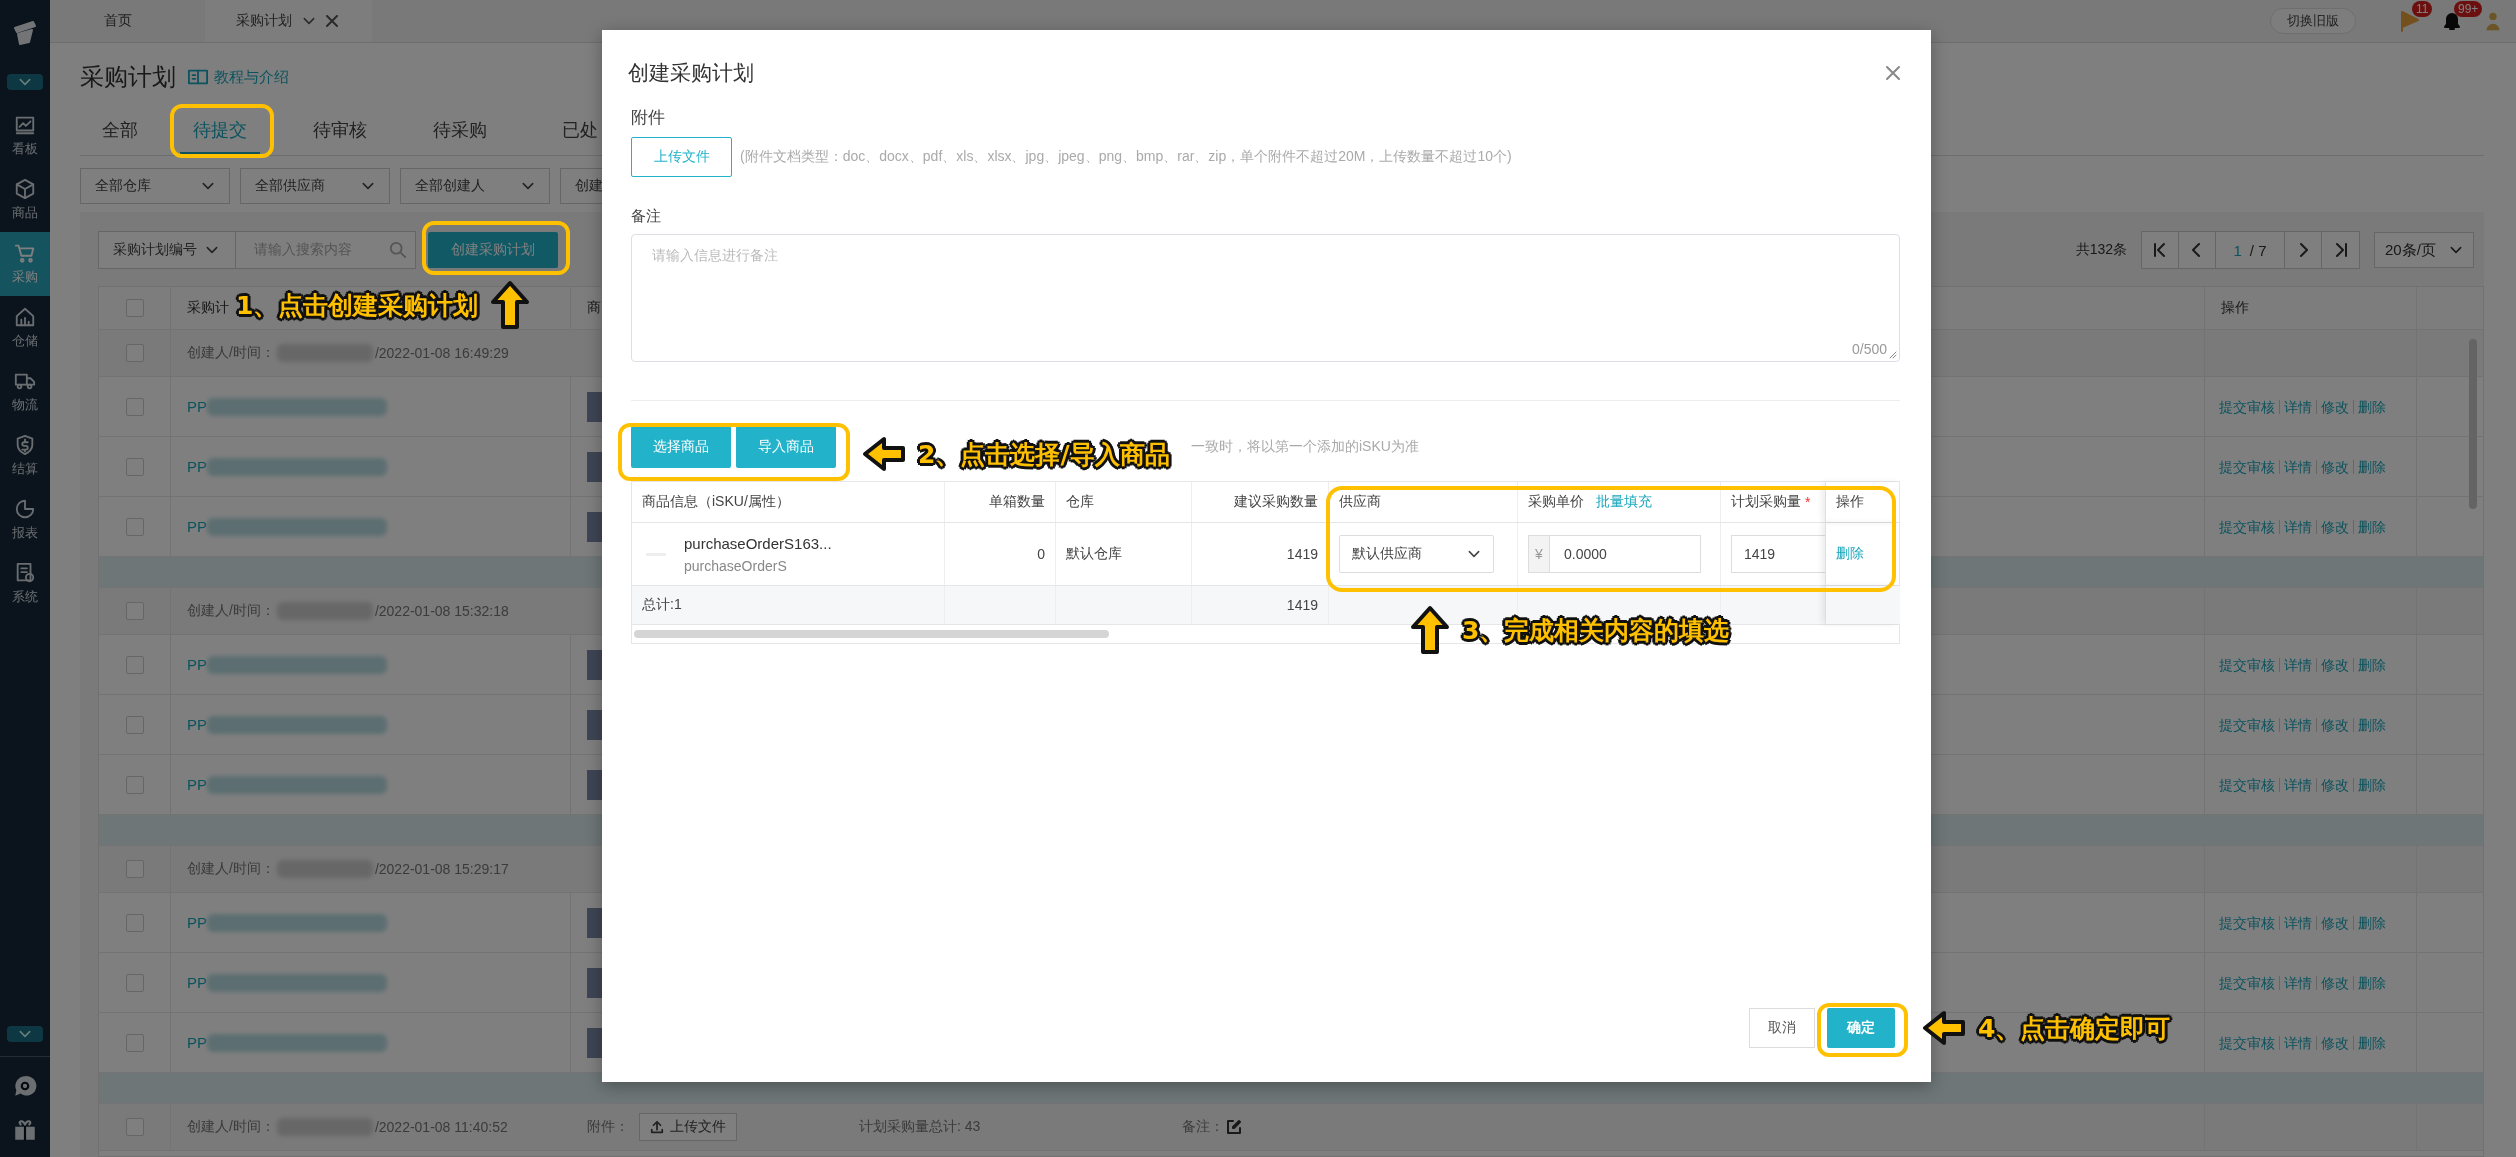  What do you see at coordinates (127, 21) in the screenshot?
I see `page-tab: 首页` at bounding box center [127, 21].